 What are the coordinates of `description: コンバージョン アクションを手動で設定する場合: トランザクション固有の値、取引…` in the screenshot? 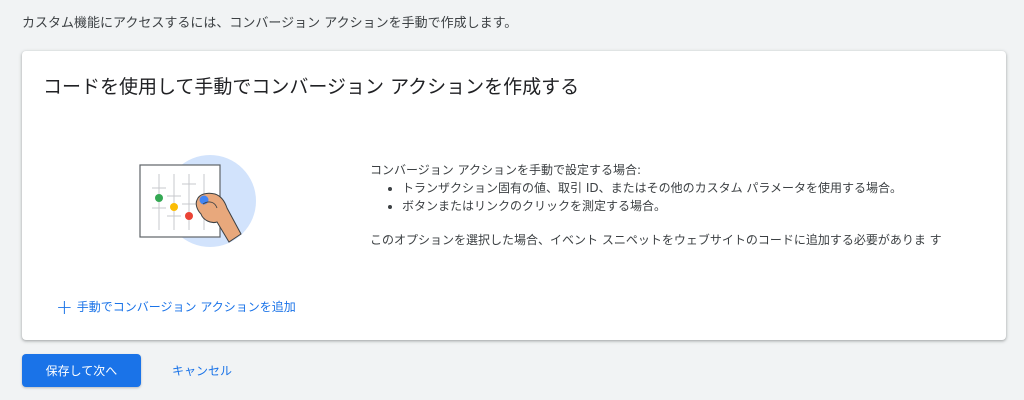 It's located at (677, 205).